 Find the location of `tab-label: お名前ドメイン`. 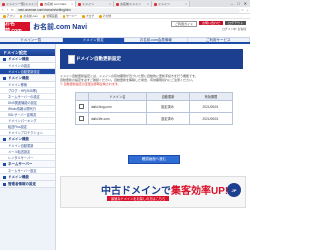

tab-label: お名前ドメイン is located at coordinates (131, 4).